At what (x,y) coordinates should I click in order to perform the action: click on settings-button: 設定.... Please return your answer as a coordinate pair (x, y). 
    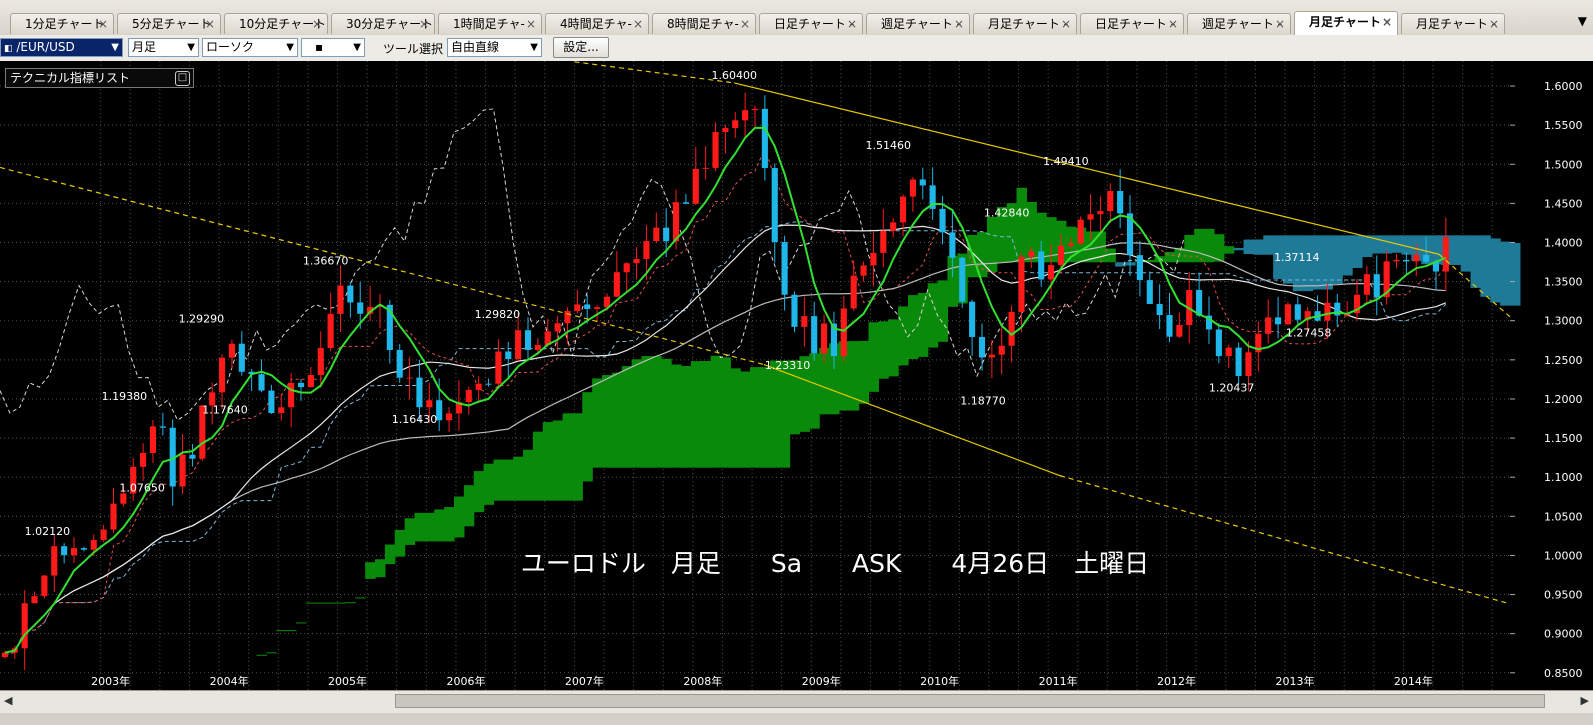
    Looking at the image, I should click on (581, 47).